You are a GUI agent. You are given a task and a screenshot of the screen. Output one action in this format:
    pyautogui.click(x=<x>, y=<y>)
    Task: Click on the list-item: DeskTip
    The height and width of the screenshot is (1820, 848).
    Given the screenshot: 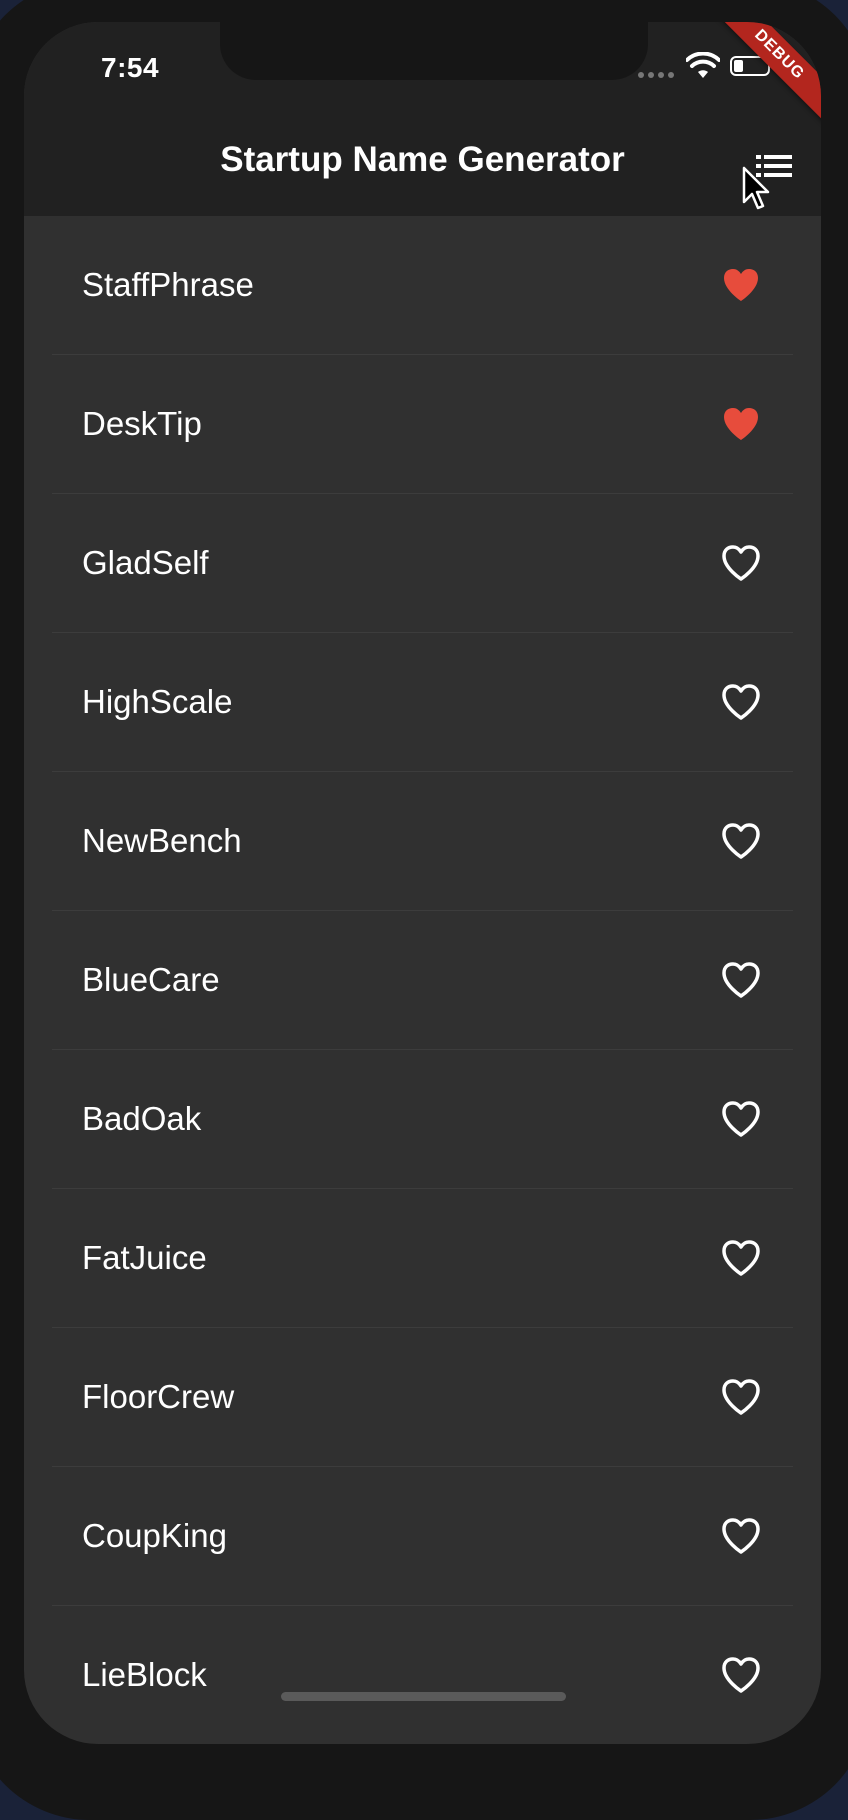 What is the action you would take?
    pyautogui.click(x=422, y=424)
    